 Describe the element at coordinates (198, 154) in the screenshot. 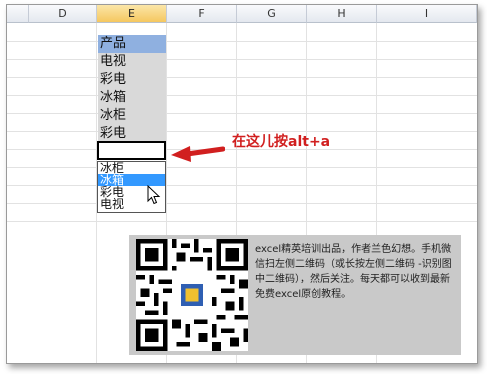

I see `red-arrow-icon` at that location.